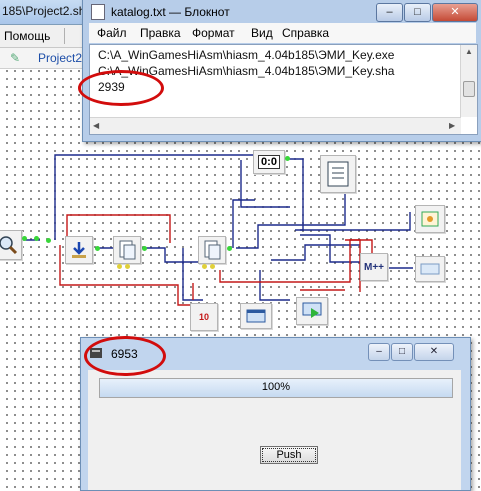 The height and width of the screenshot is (491, 481). I want to click on math-component: M++, so click(374, 267).